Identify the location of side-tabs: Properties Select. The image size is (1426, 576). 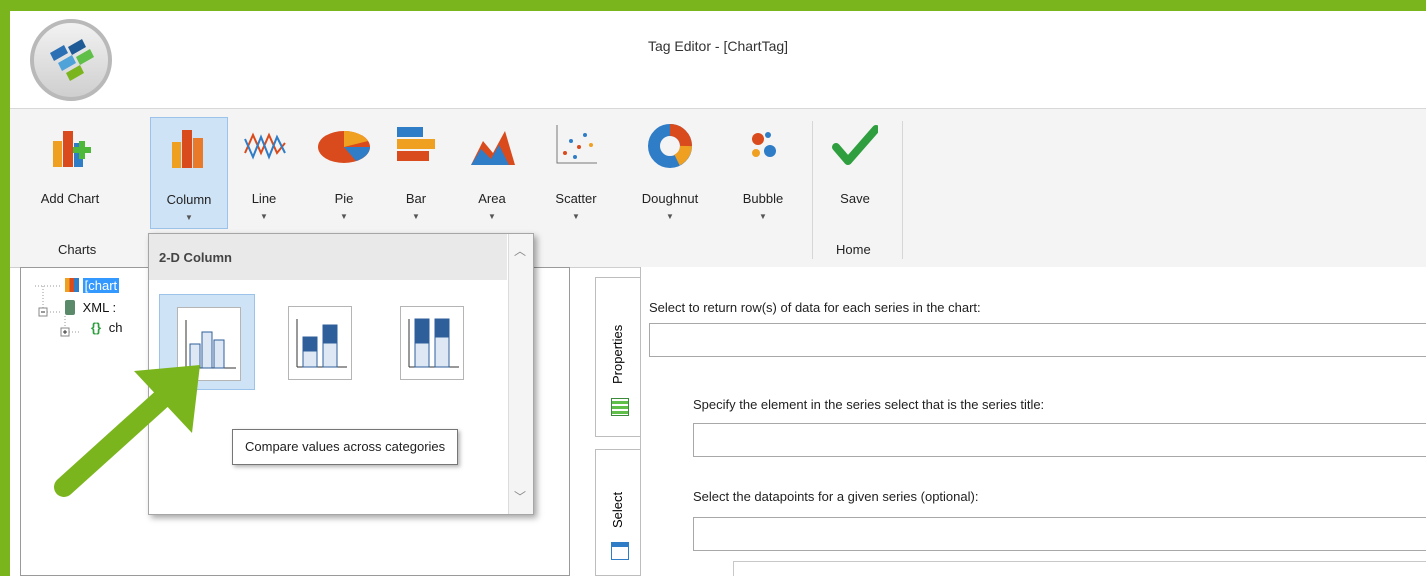
(618, 426).